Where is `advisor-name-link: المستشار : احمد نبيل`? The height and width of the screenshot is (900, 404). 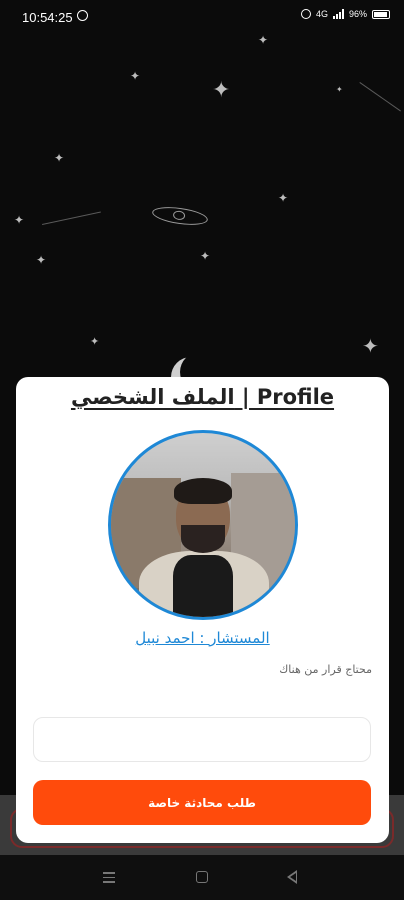
advisor-name-link: المستشار : احمد نبيل is located at coordinates (202, 638).